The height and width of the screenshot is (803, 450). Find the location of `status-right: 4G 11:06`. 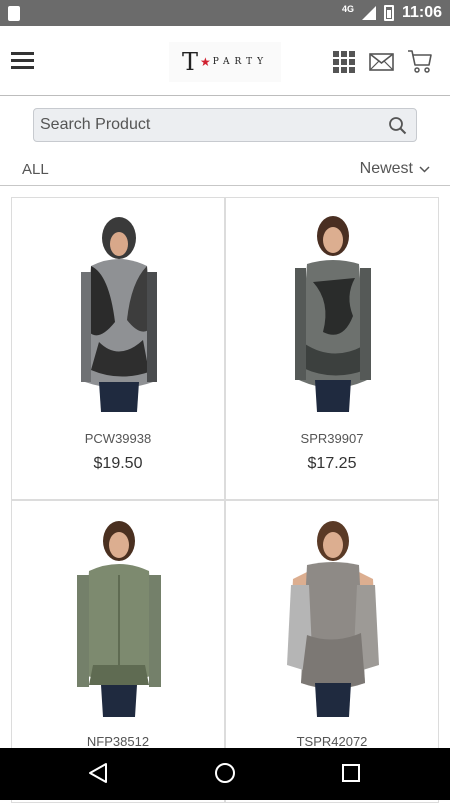

status-right: 4G 11:06 is located at coordinates (392, 13).